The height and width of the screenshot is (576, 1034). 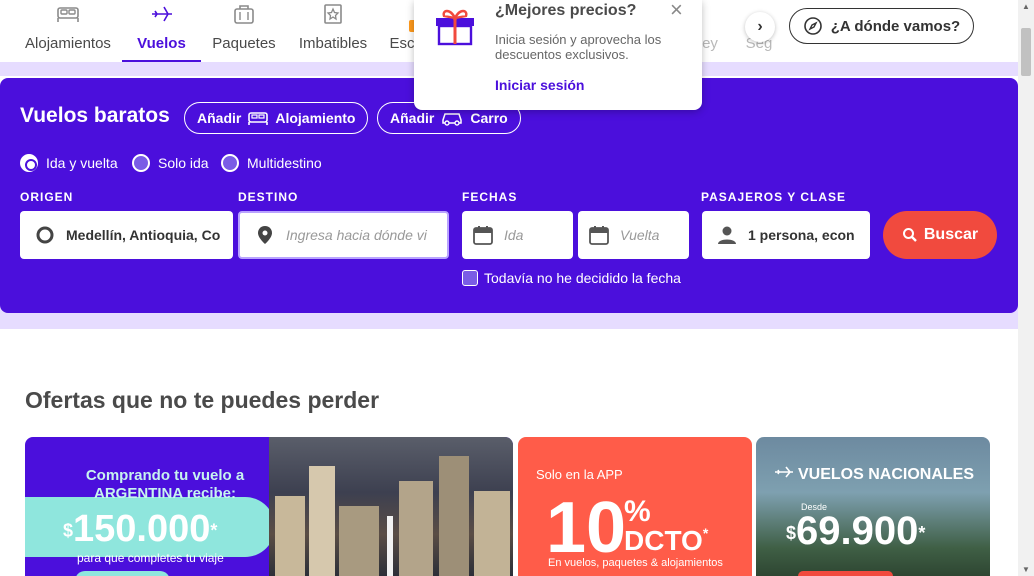 What do you see at coordinates (582, 278) in the screenshot?
I see `undecided-label: Todavía no he decidido la fecha` at bounding box center [582, 278].